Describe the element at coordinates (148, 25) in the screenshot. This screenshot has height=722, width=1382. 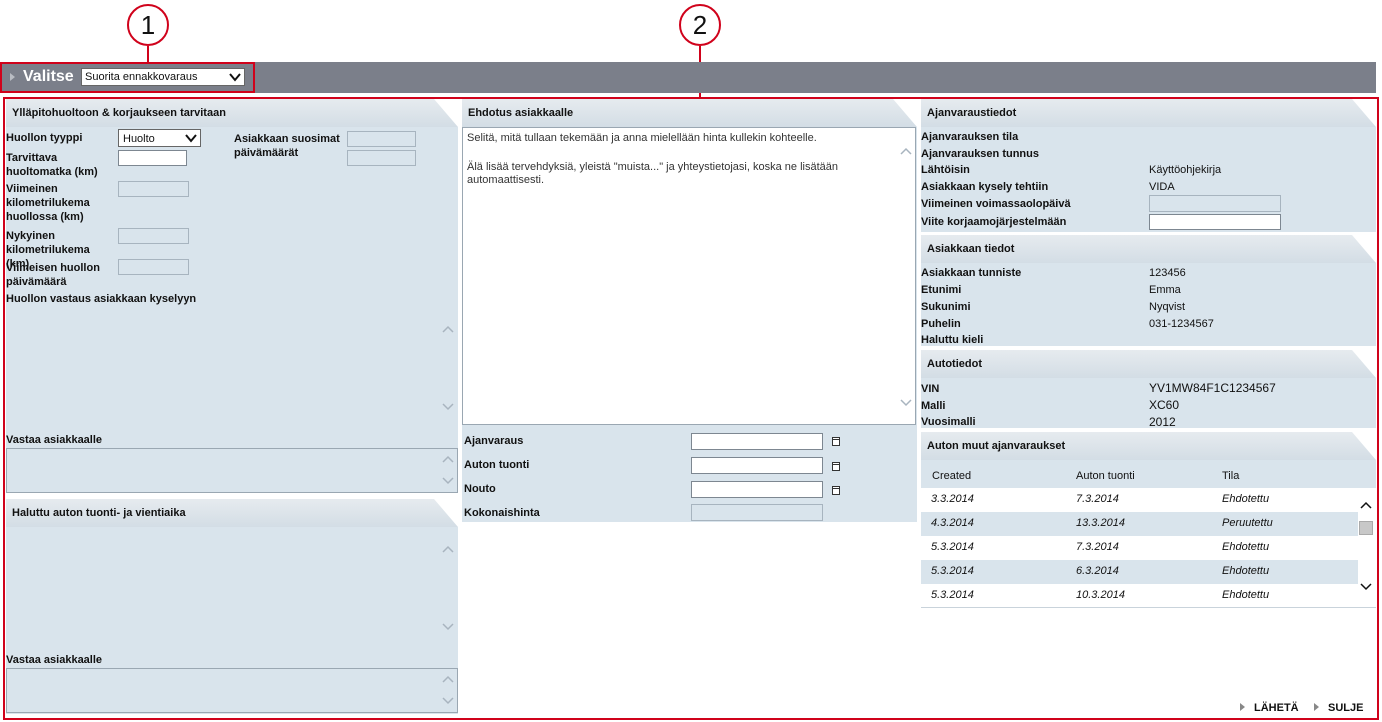
I see `callout-1: 1` at that location.